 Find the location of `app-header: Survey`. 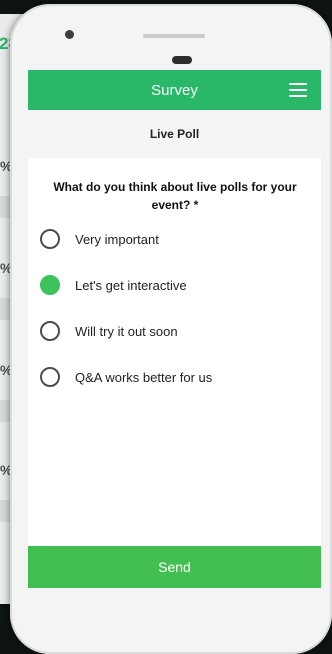

app-header: Survey is located at coordinates (174, 90).